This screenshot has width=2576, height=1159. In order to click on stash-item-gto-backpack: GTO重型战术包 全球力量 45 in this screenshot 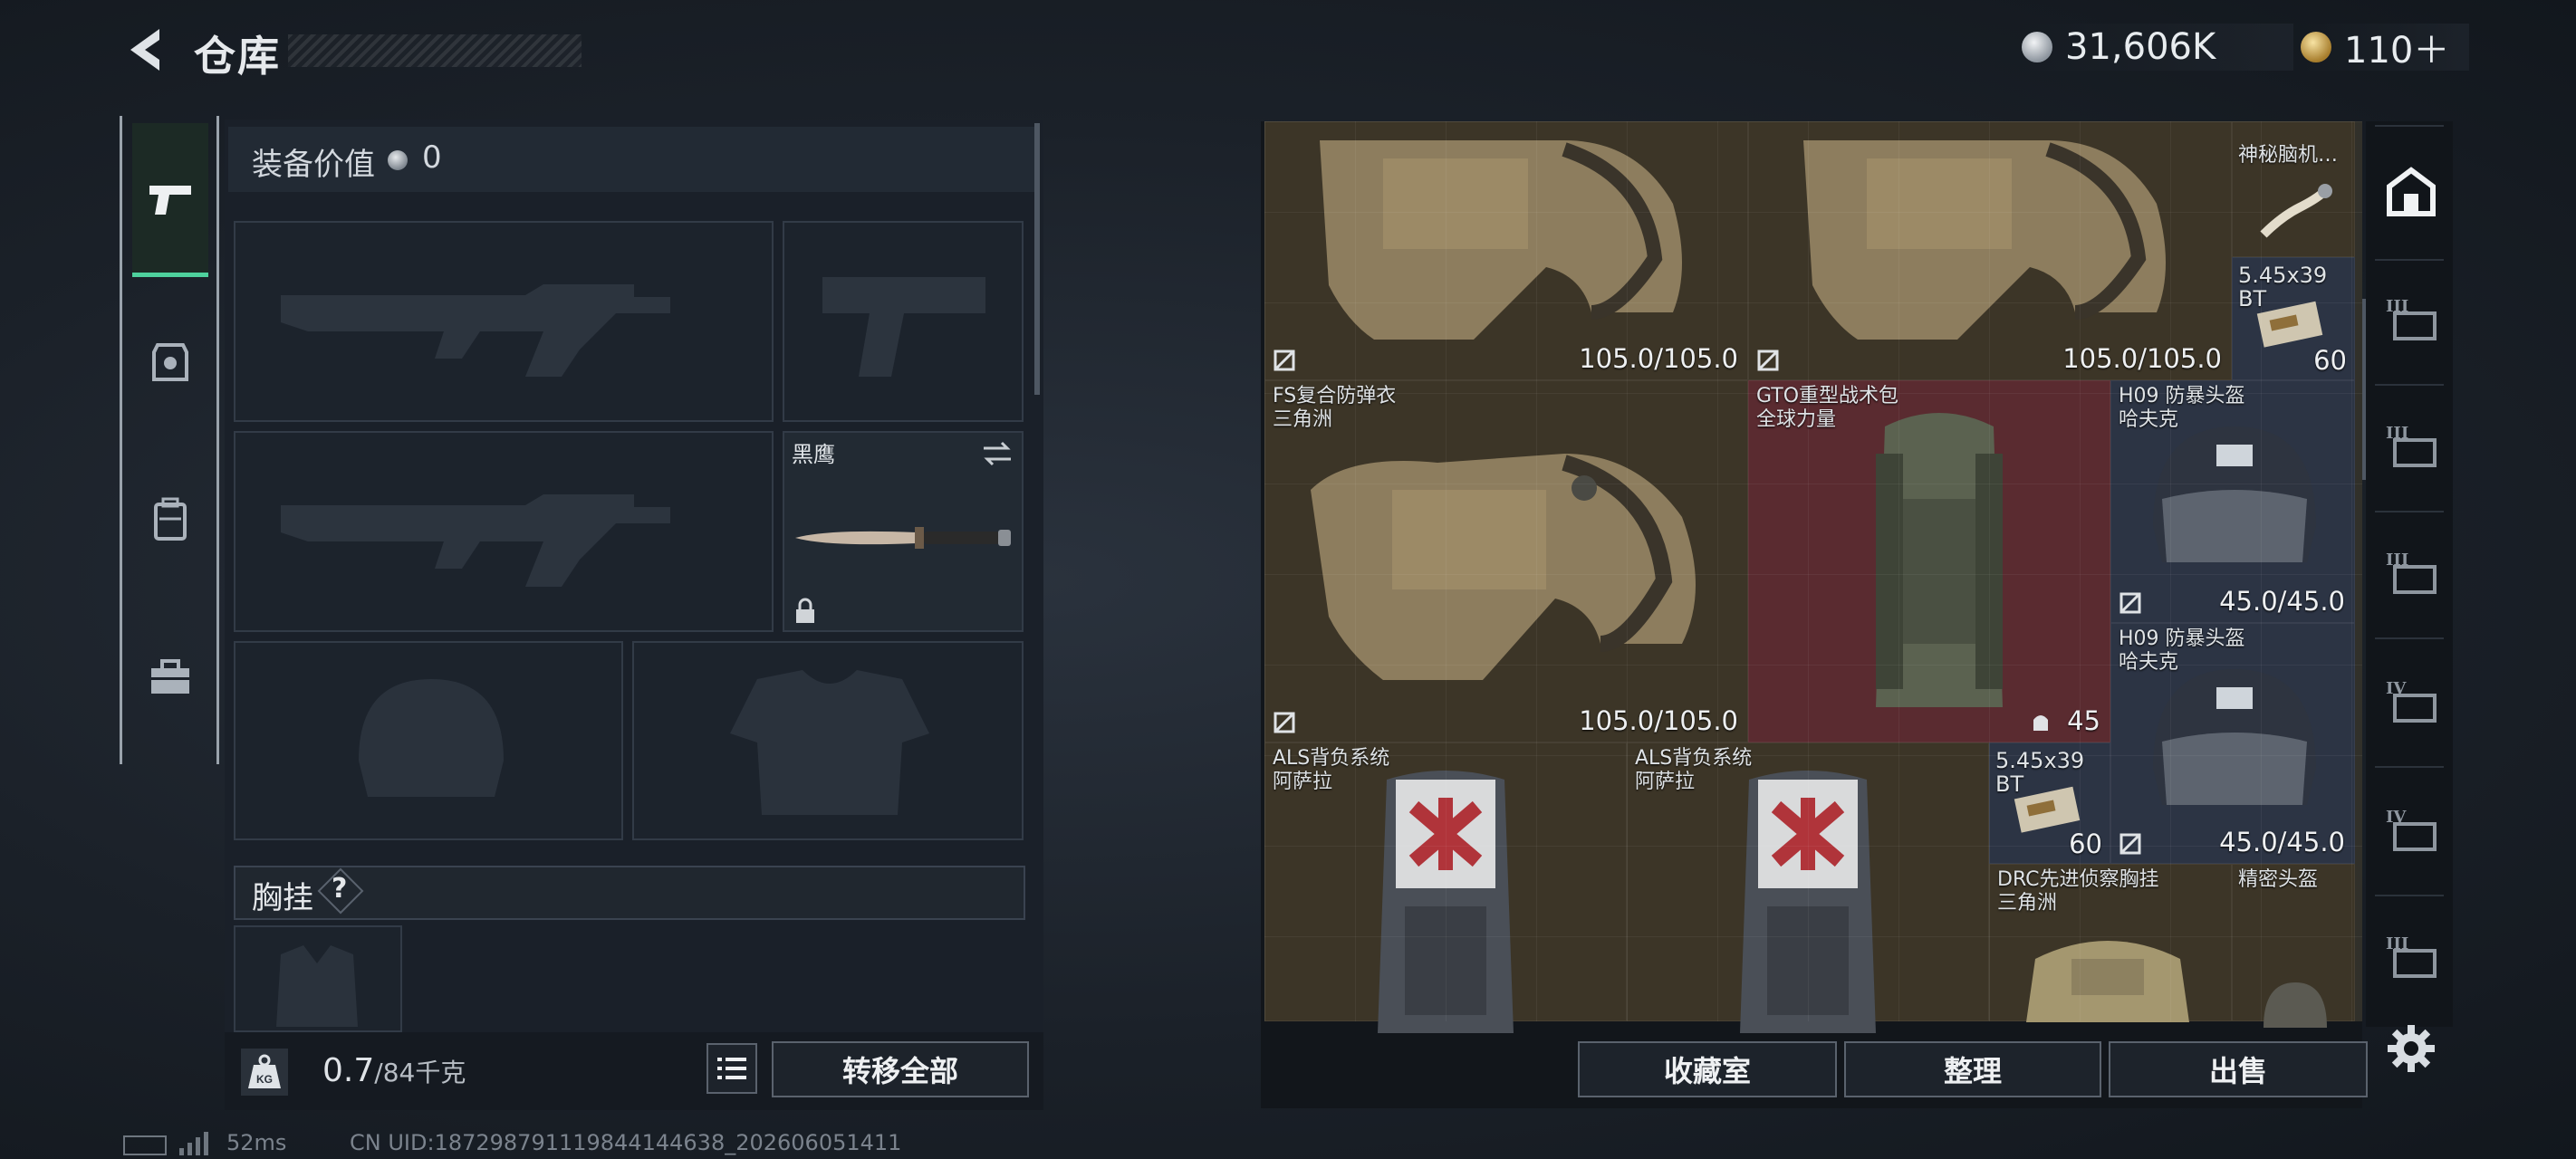, I will do `click(1929, 561)`.